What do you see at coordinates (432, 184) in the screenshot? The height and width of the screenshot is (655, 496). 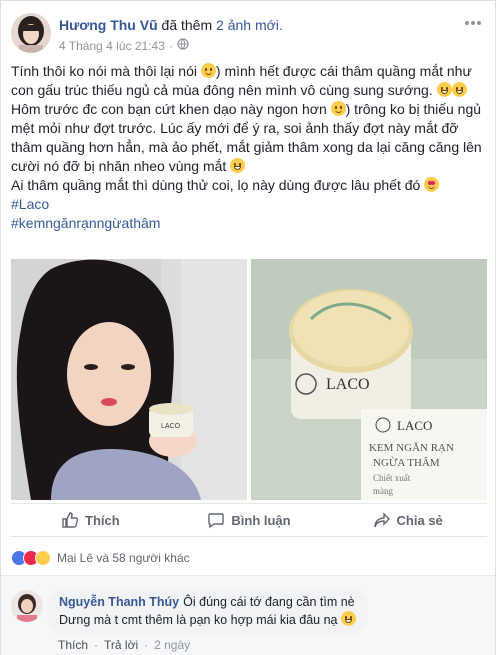 I see `heart-eyes-emoji-icon` at bounding box center [432, 184].